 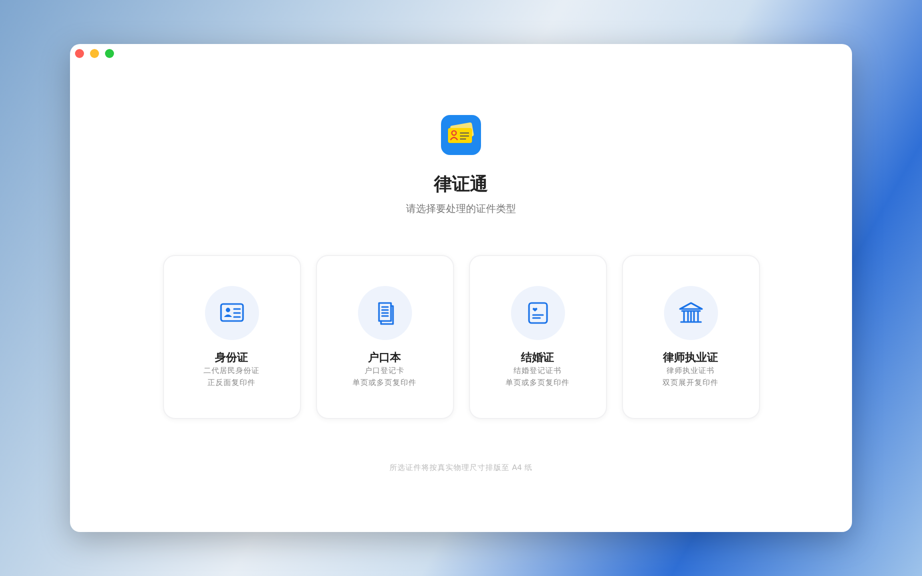 What do you see at coordinates (461, 135) in the screenshot?
I see `app-icon` at bounding box center [461, 135].